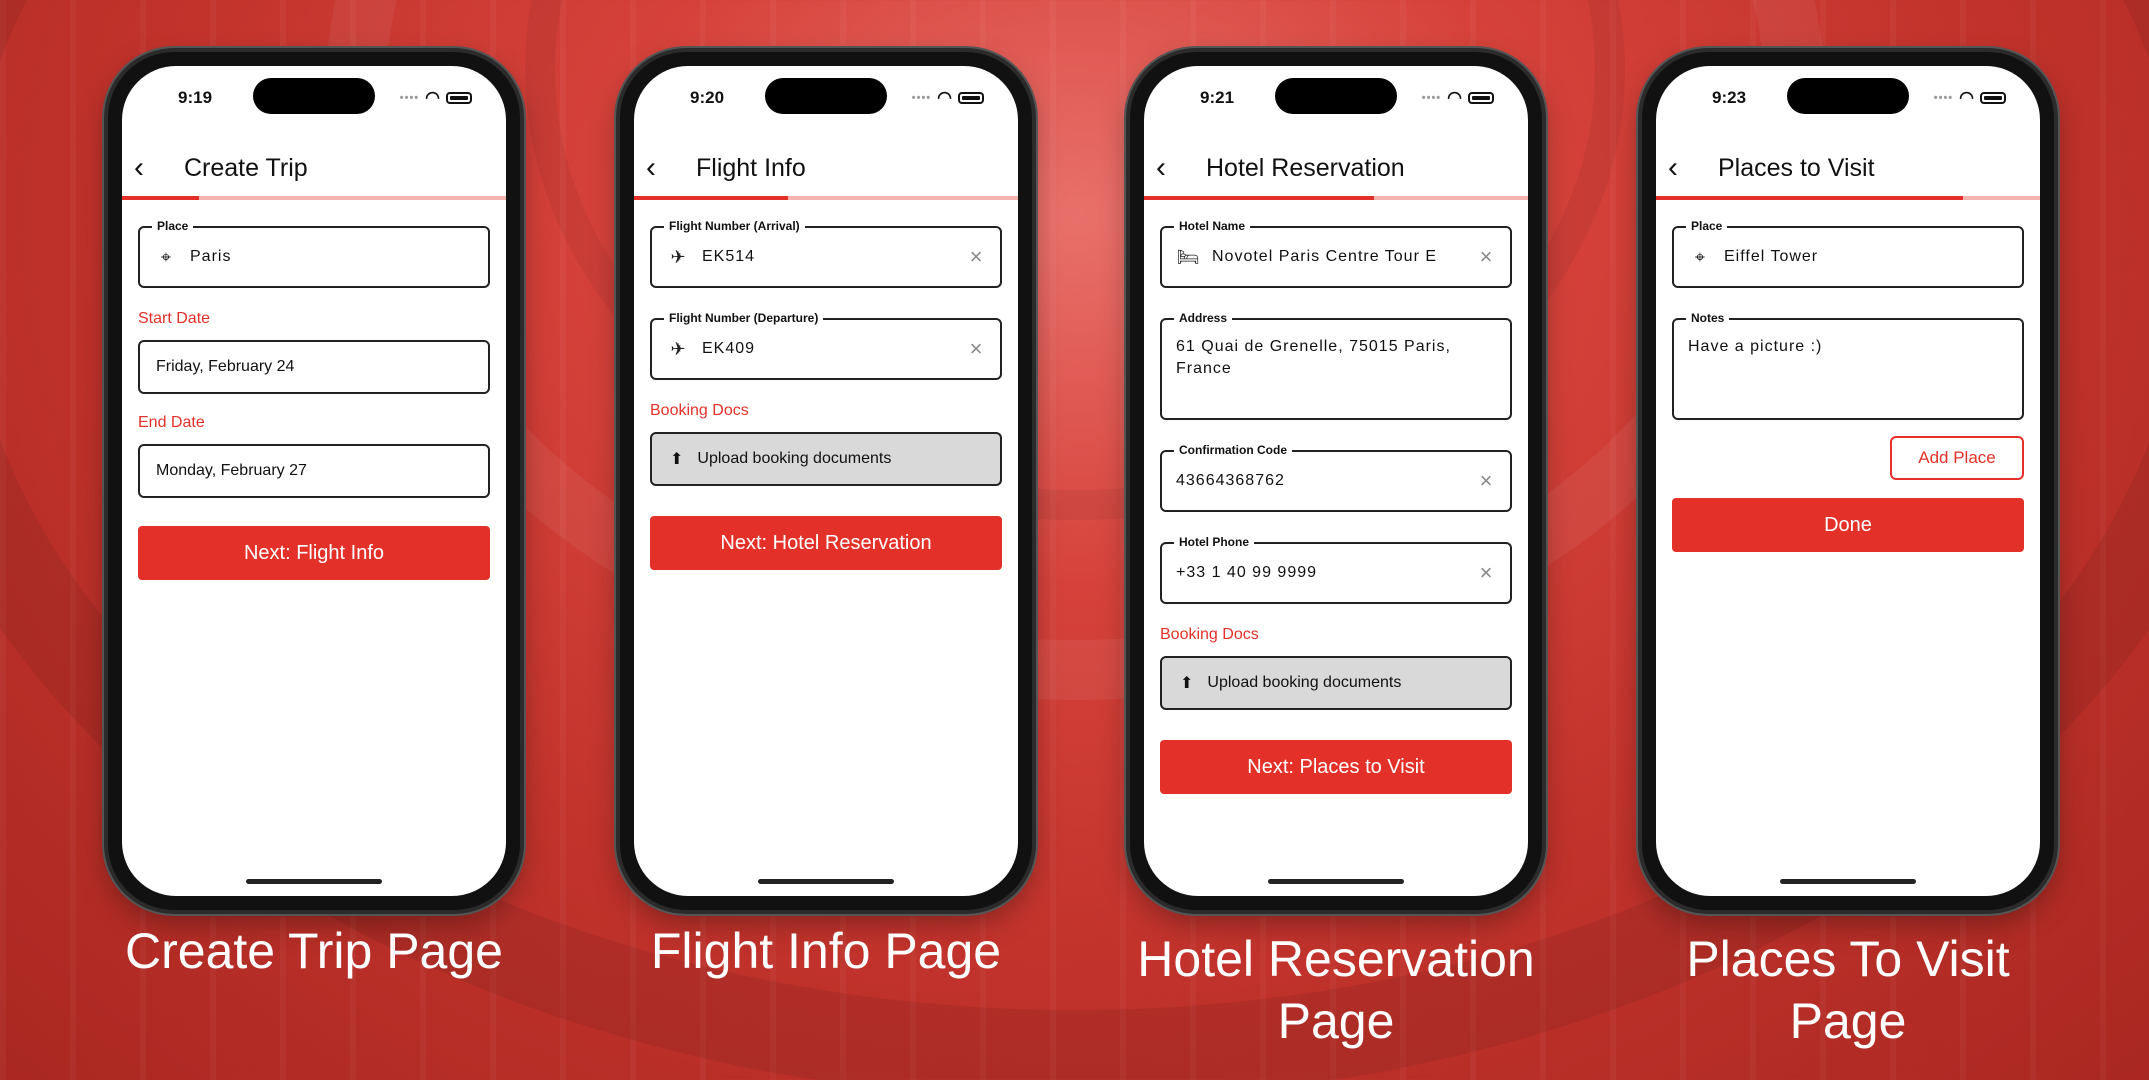 Image resolution: width=2149 pixels, height=1080 pixels. Describe the element at coordinates (1188, 256) in the screenshot. I see `bed-icon: 🛏` at that location.